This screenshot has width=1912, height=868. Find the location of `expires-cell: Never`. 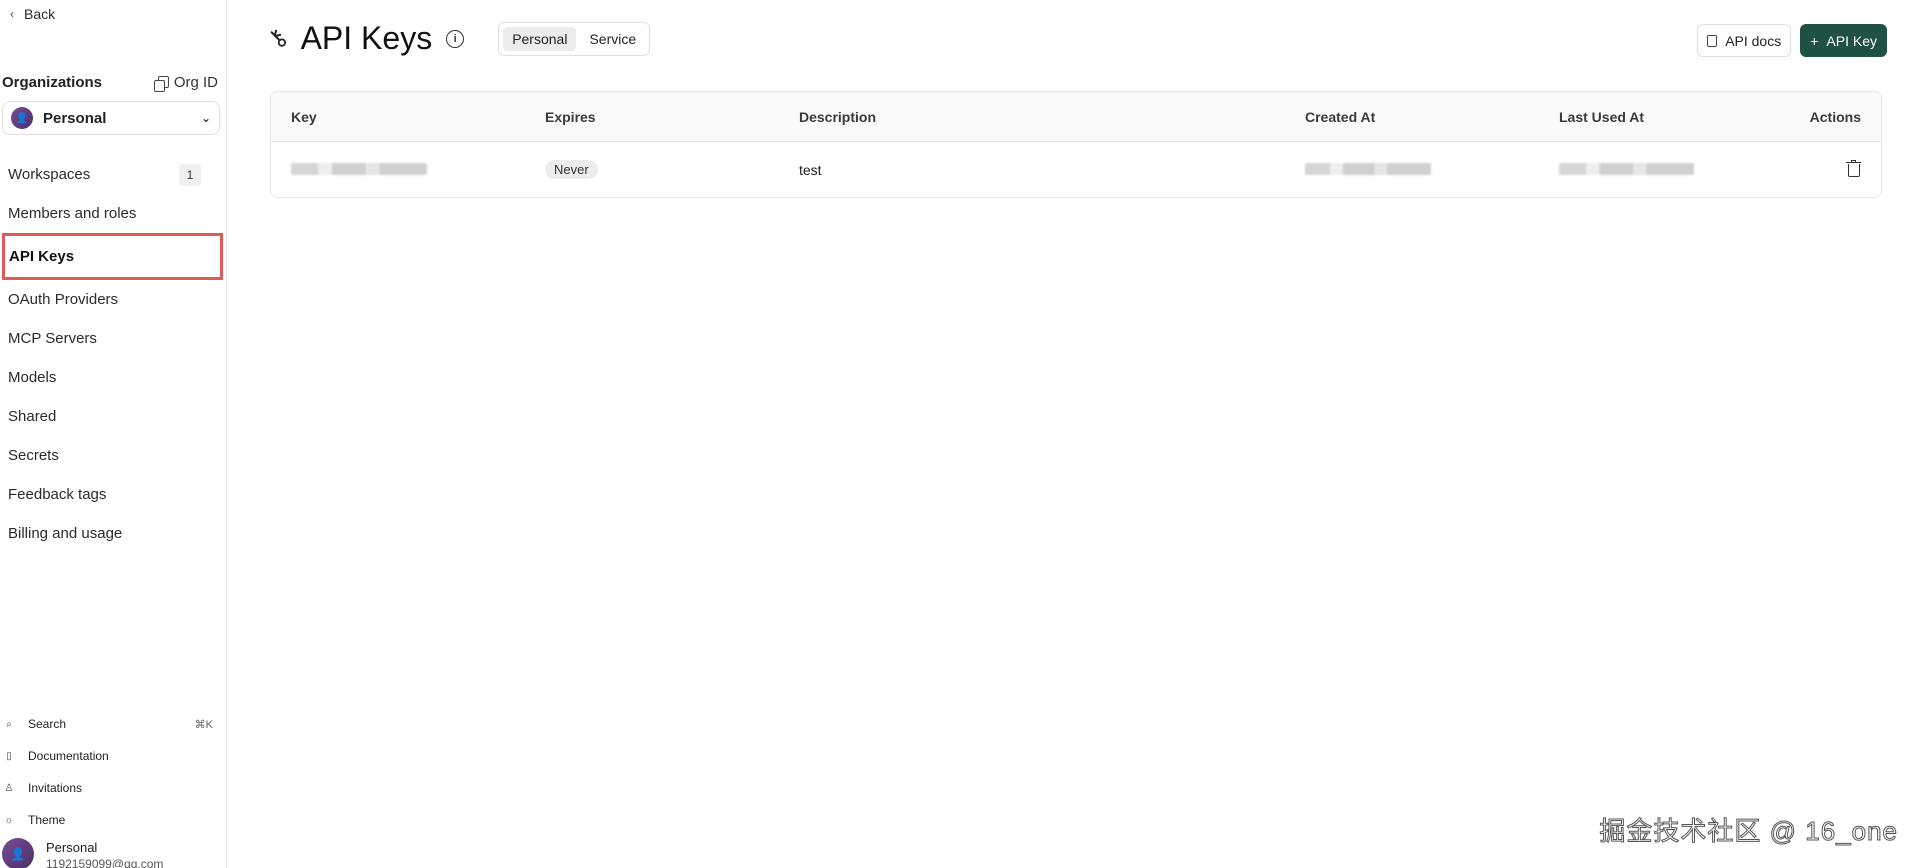

expires-cell: Never is located at coordinates (652, 169).